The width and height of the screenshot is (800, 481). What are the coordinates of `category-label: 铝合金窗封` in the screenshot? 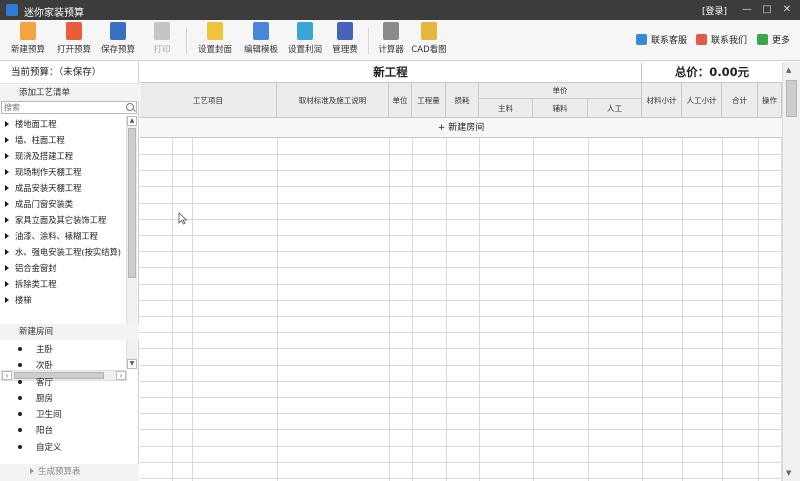 It's located at (36, 268).